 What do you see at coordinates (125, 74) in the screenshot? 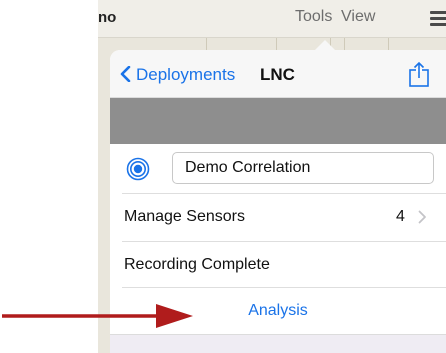
I see `chevron-left-icon` at bounding box center [125, 74].